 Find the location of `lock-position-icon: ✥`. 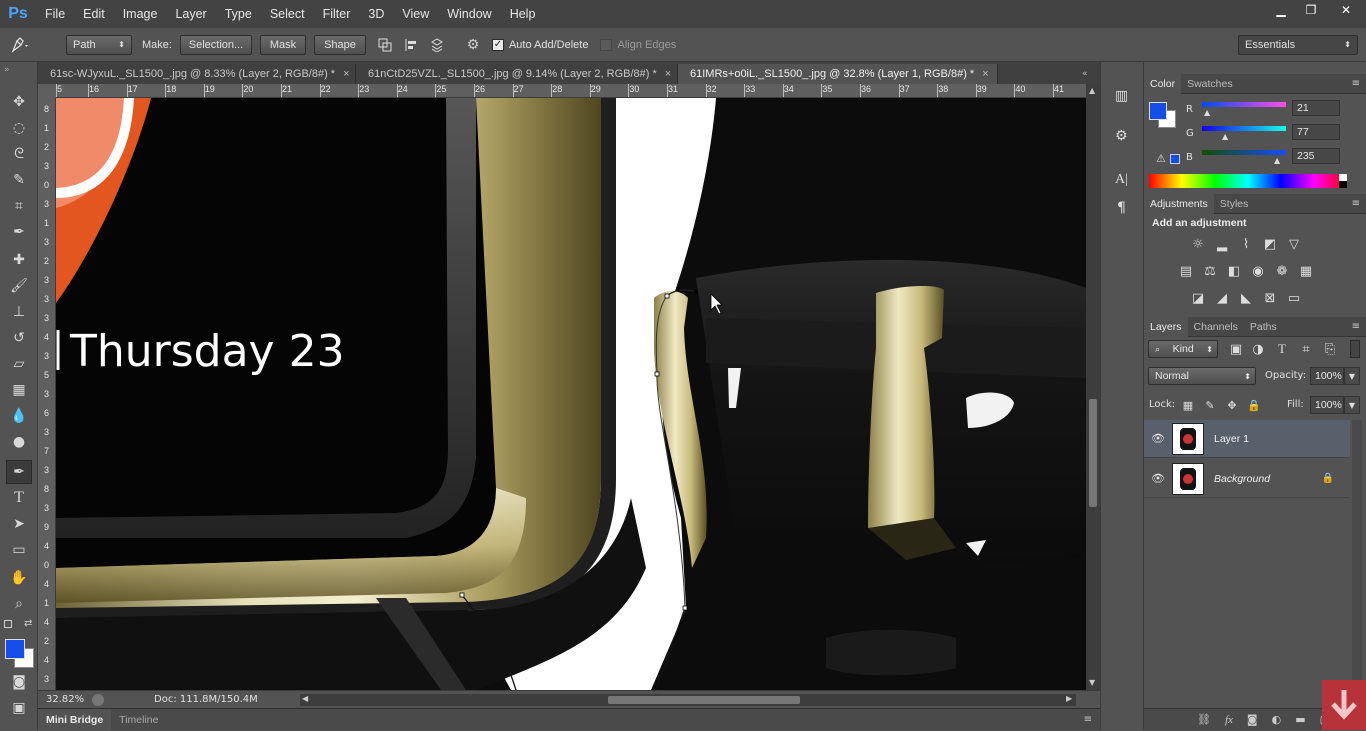

lock-position-icon: ✥ is located at coordinates (1232, 405).